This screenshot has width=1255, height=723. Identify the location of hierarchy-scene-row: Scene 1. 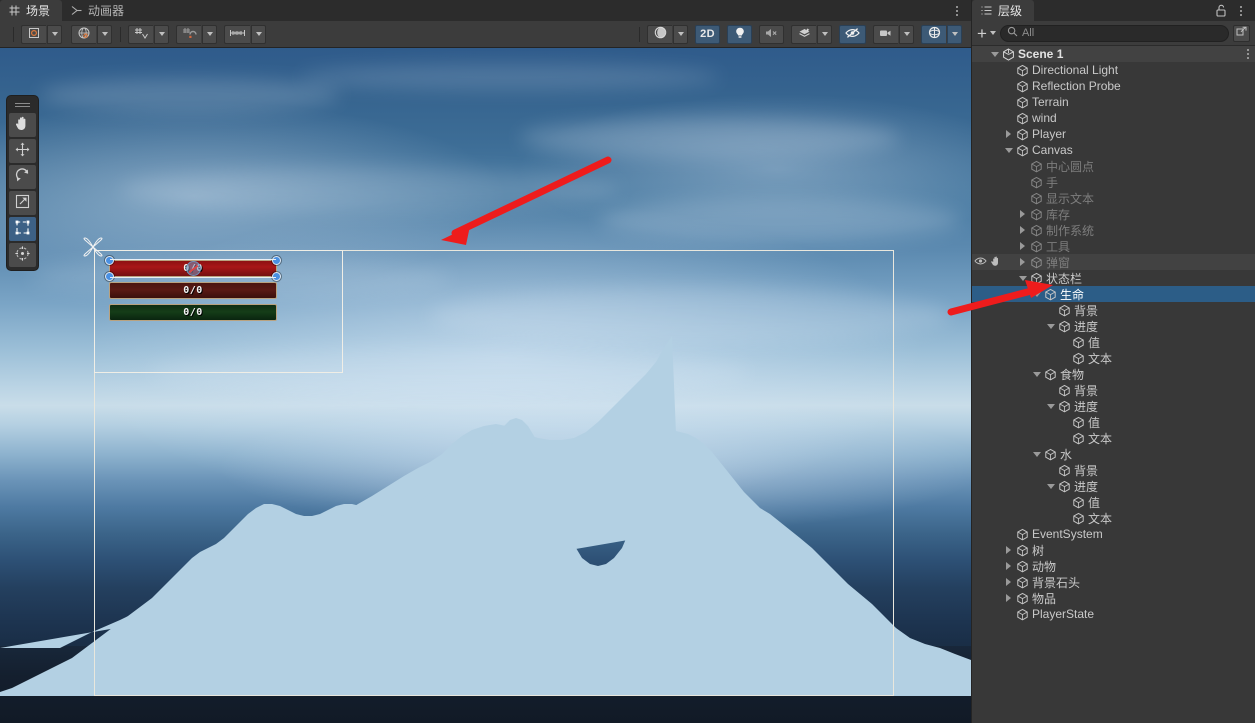
(1113, 54).